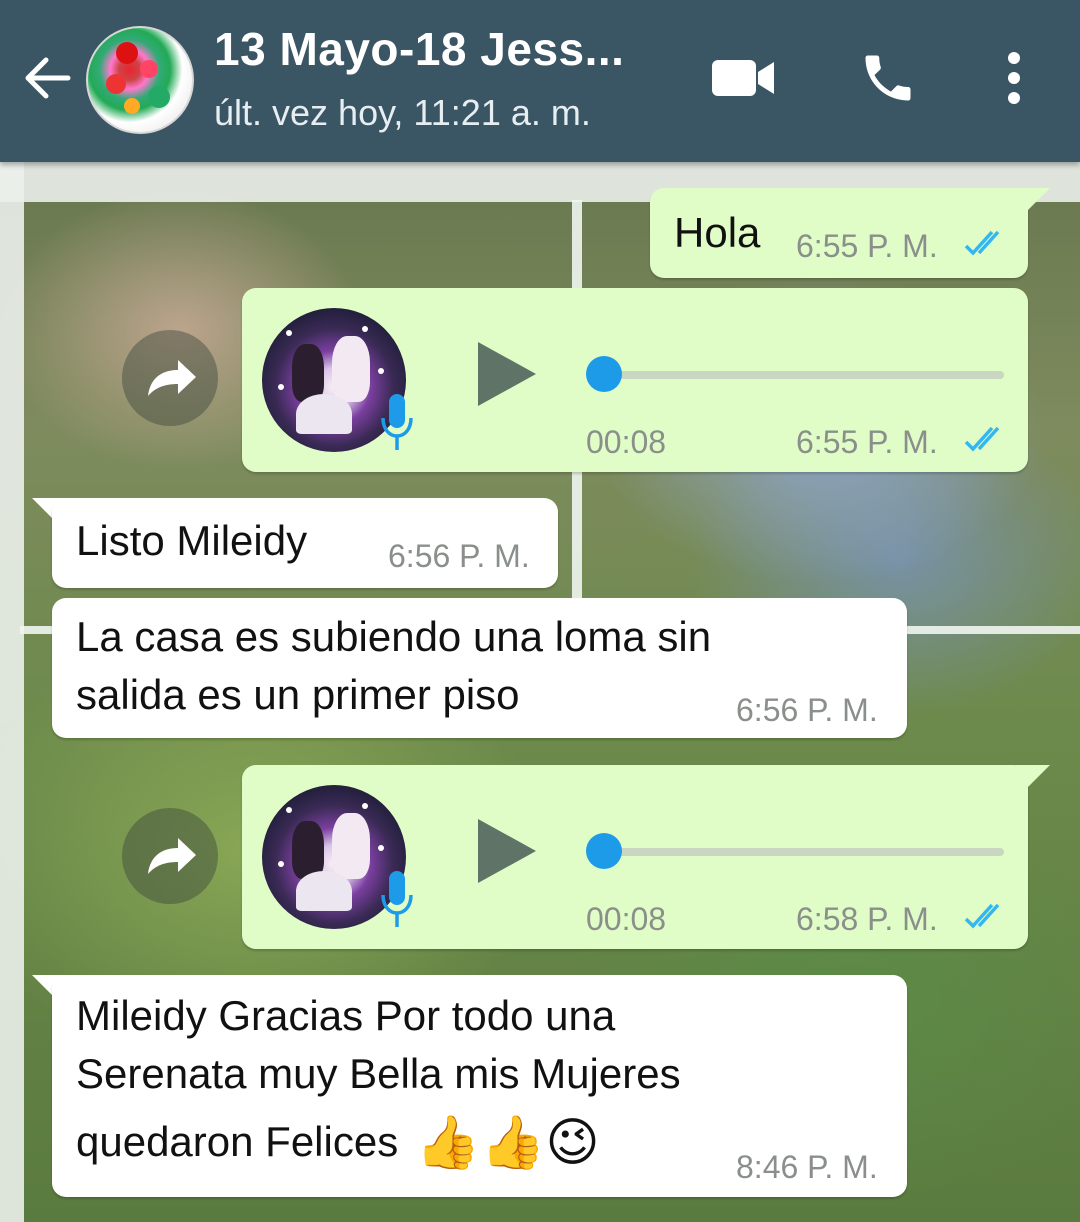 The image size is (1080, 1222). I want to click on message-line-with-emoji: quedaron Felices 👍👍😉, so click(338, 1142).